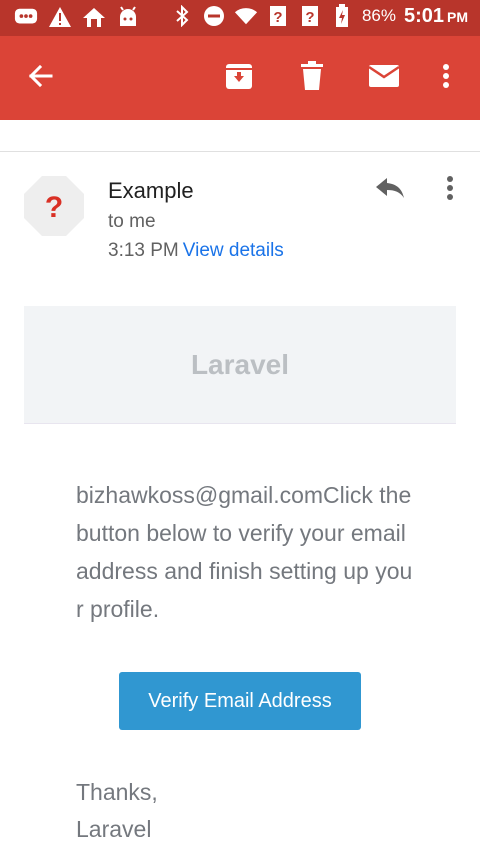 The height and width of the screenshot is (854, 480). I want to click on verify-email-button: Verify Email Address, so click(240, 701).